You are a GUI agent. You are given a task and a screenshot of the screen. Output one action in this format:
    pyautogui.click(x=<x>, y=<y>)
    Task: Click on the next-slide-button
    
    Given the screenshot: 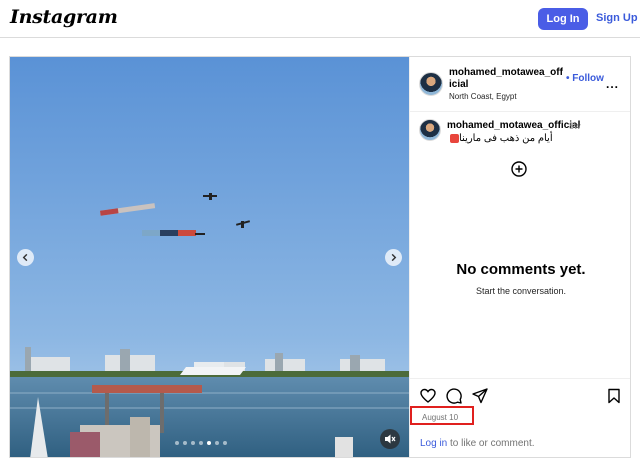 What is the action you would take?
    pyautogui.click(x=393, y=257)
    